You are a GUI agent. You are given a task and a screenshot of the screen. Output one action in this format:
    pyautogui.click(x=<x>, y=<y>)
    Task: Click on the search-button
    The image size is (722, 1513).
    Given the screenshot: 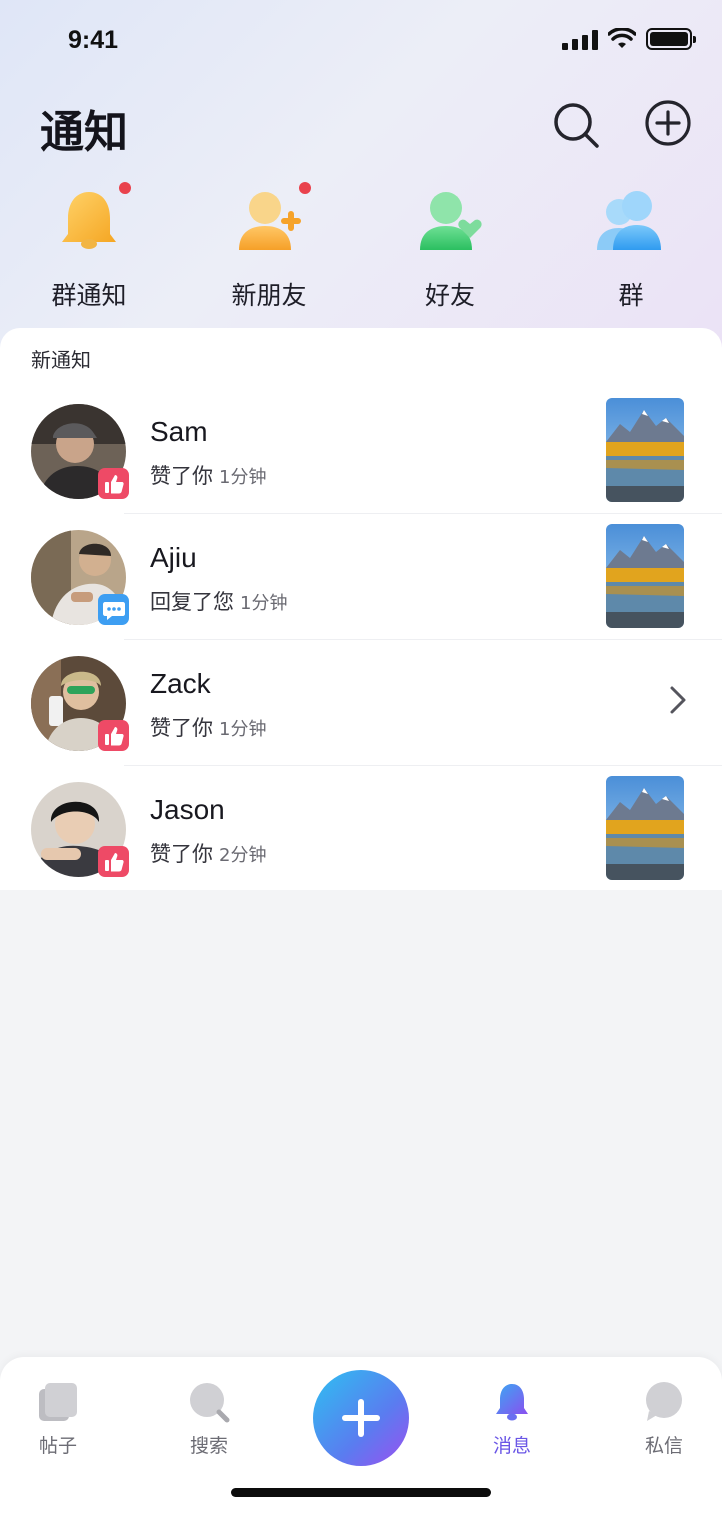 What is the action you would take?
    pyautogui.click(x=576, y=125)
    